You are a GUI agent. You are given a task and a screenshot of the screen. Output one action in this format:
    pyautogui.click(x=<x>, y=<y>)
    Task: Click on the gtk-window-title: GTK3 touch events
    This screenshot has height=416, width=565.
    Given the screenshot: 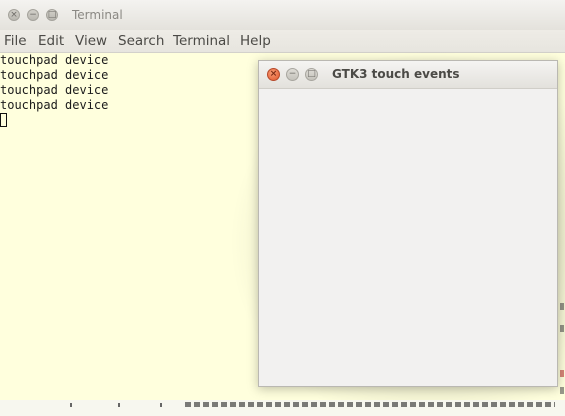 What is the action you would take?
    pyautogui.click(x=396, y=74)
    